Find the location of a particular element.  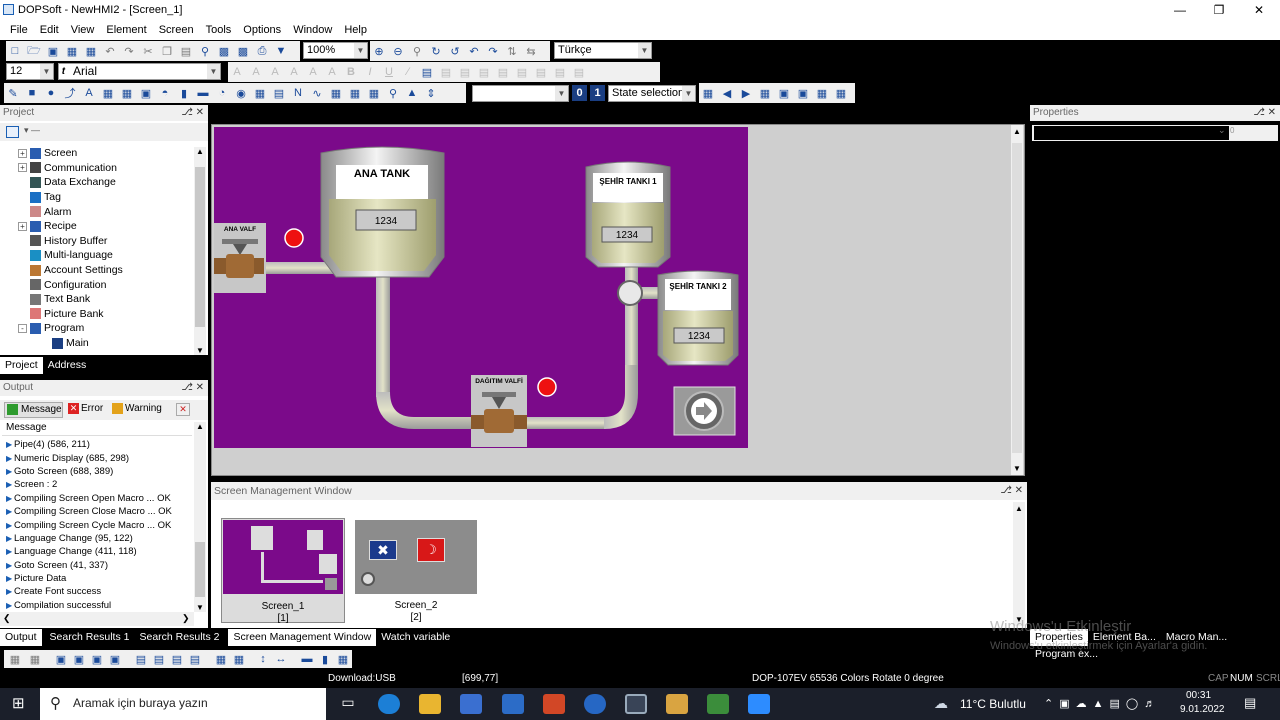

project-scrollbar: ▲ ▼ is located at coordinates (200, 251).